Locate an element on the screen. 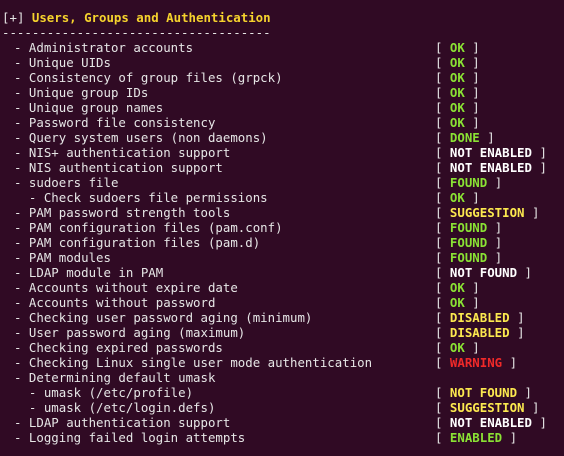 The image size is (564, 456). check-label: - LDAP authentication support is located at coordinates (122, 422).